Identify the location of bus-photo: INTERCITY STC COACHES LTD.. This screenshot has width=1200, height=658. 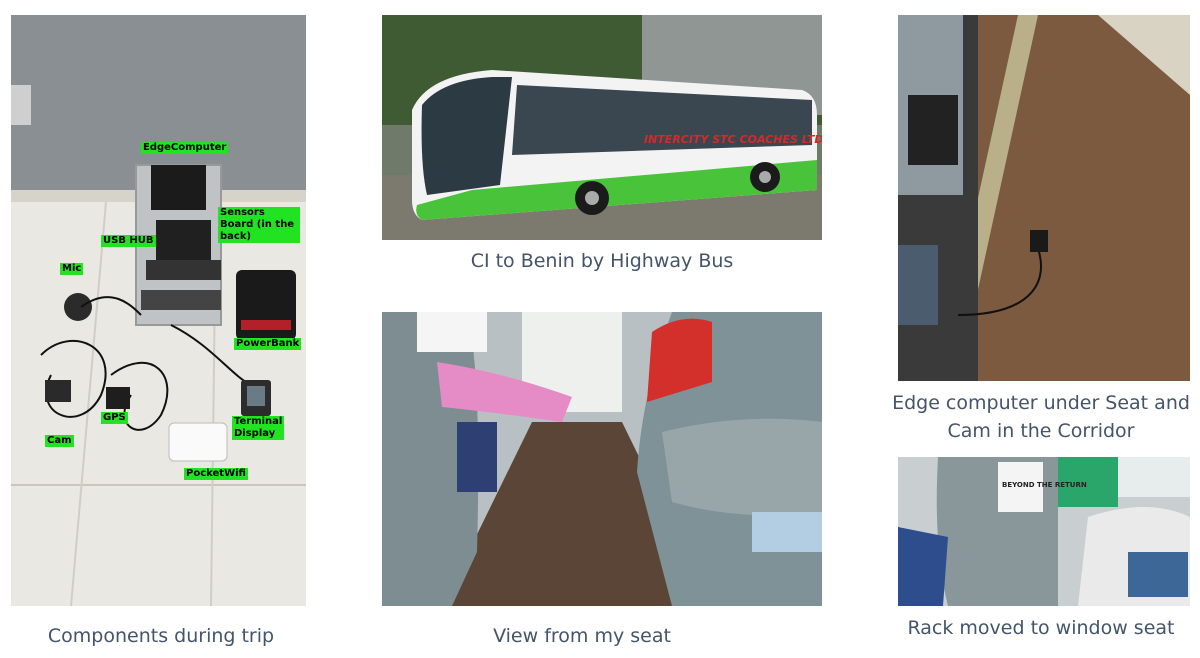
(602, 127).